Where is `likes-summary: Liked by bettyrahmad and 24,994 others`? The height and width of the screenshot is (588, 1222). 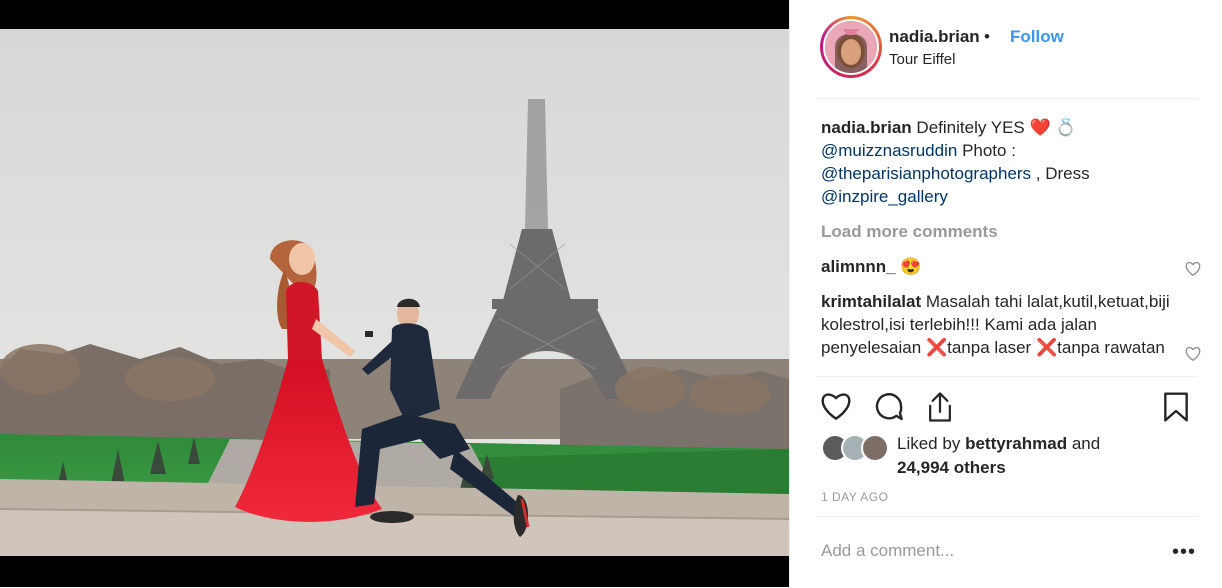 likes-summary: Liked by bettyrahmad and 24,994 others is located at coordinates (1011, 457).